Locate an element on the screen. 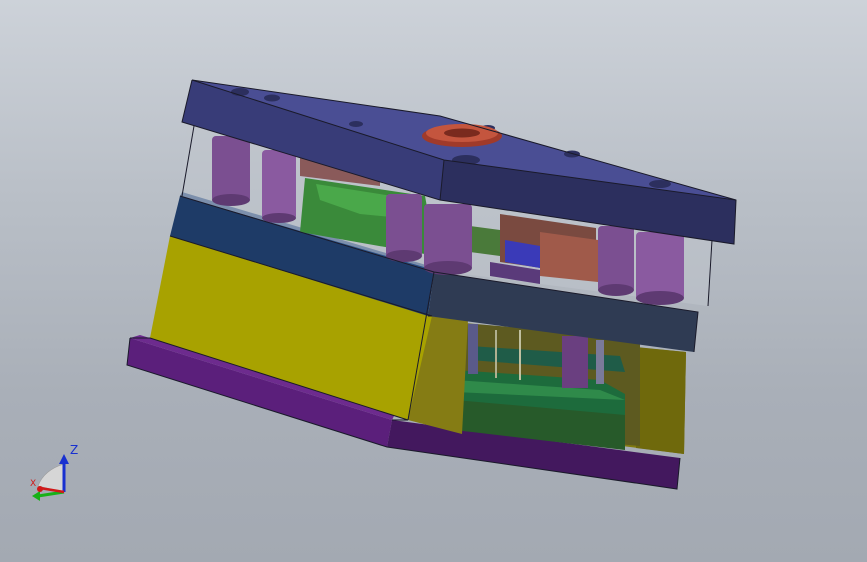  orientation-triad: Z X is located at coordinates (54, 472).